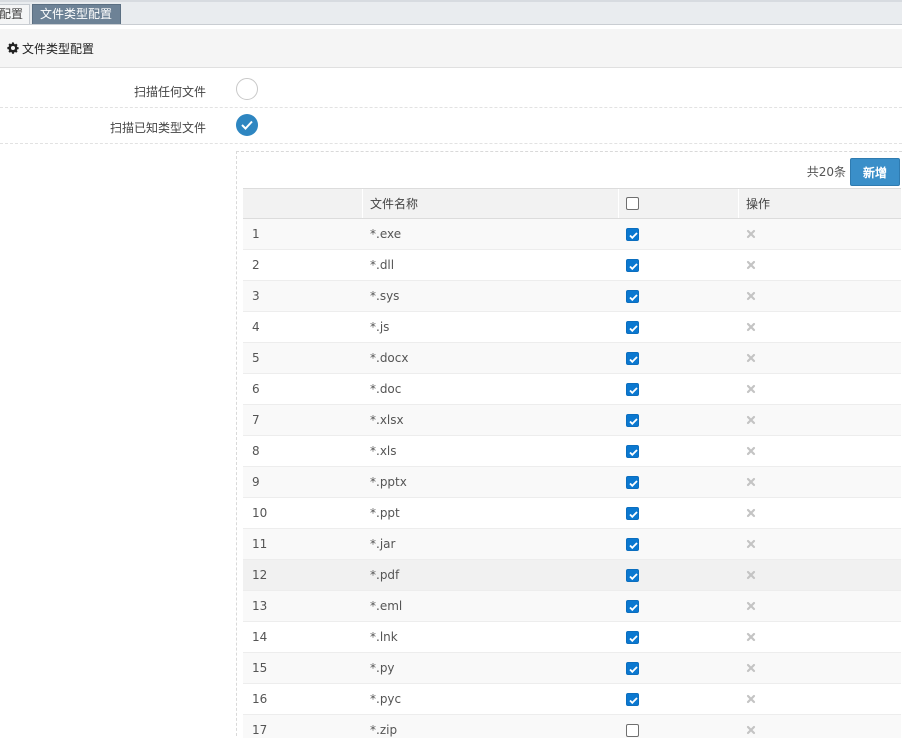 The image size is (902, 738). Describe the element at coordinates (157, 128) in the screenshot. I see `option-label: 扫描已知类型文件` at that location.